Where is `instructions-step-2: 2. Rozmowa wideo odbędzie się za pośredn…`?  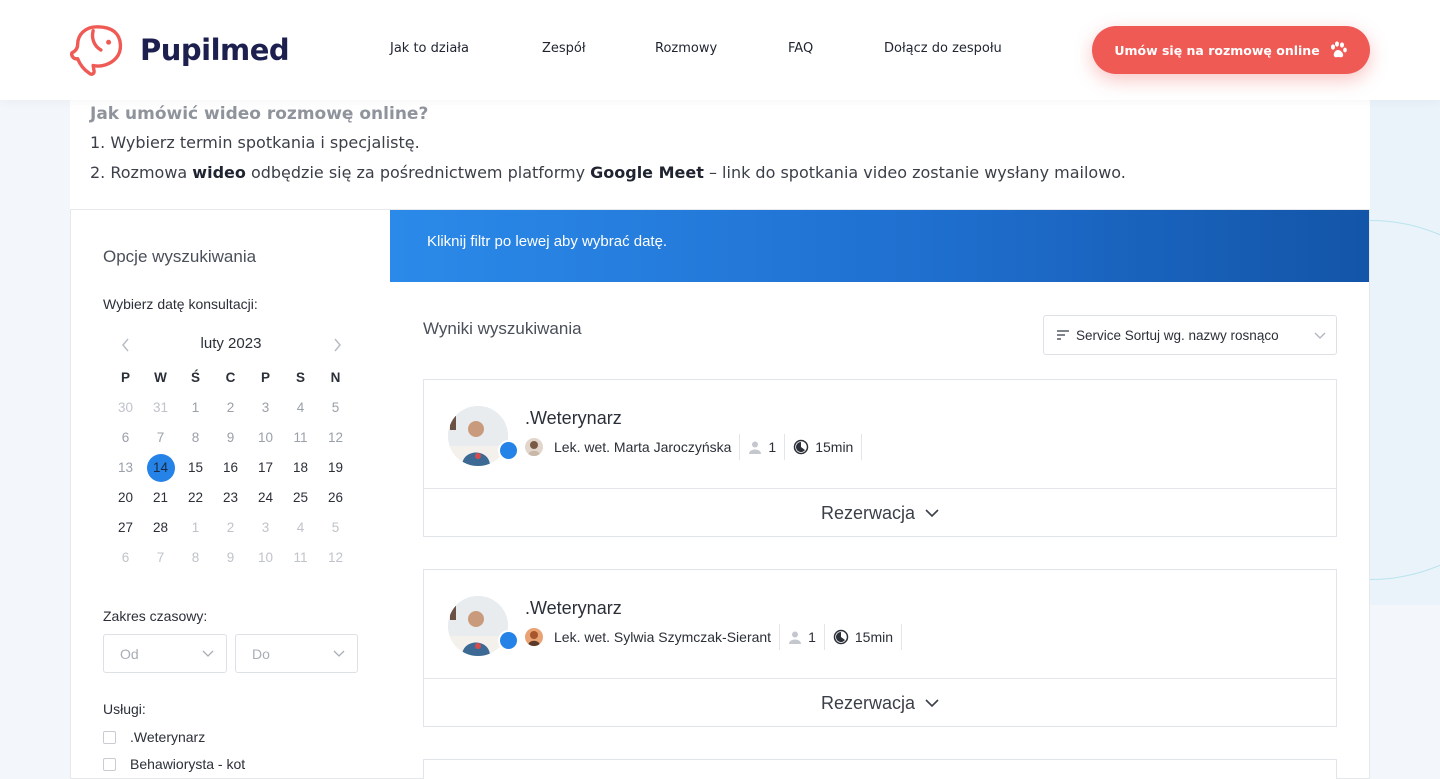
instructions-step-2: 2. Rozmowa wideo odbędzie się za pośredn… is located at coordinates (608, 172).